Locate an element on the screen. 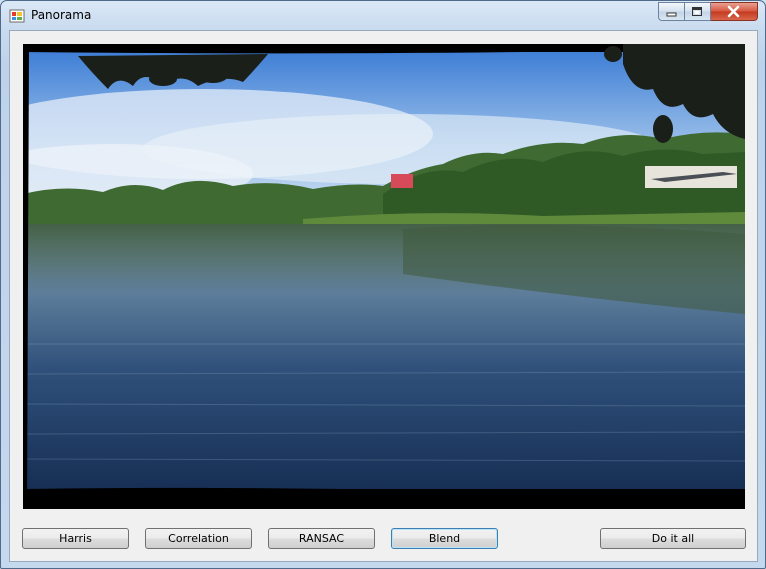 Image resolution: width=766 pixels, height=569 pixels. harris-button: Harris is located at coordinates (75, 538).